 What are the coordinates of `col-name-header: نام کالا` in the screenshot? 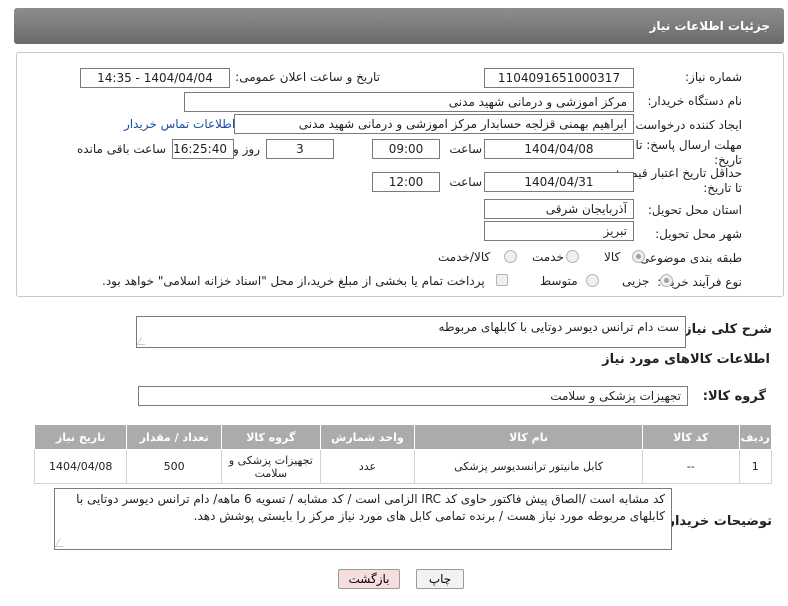 It's located at (528, 437).